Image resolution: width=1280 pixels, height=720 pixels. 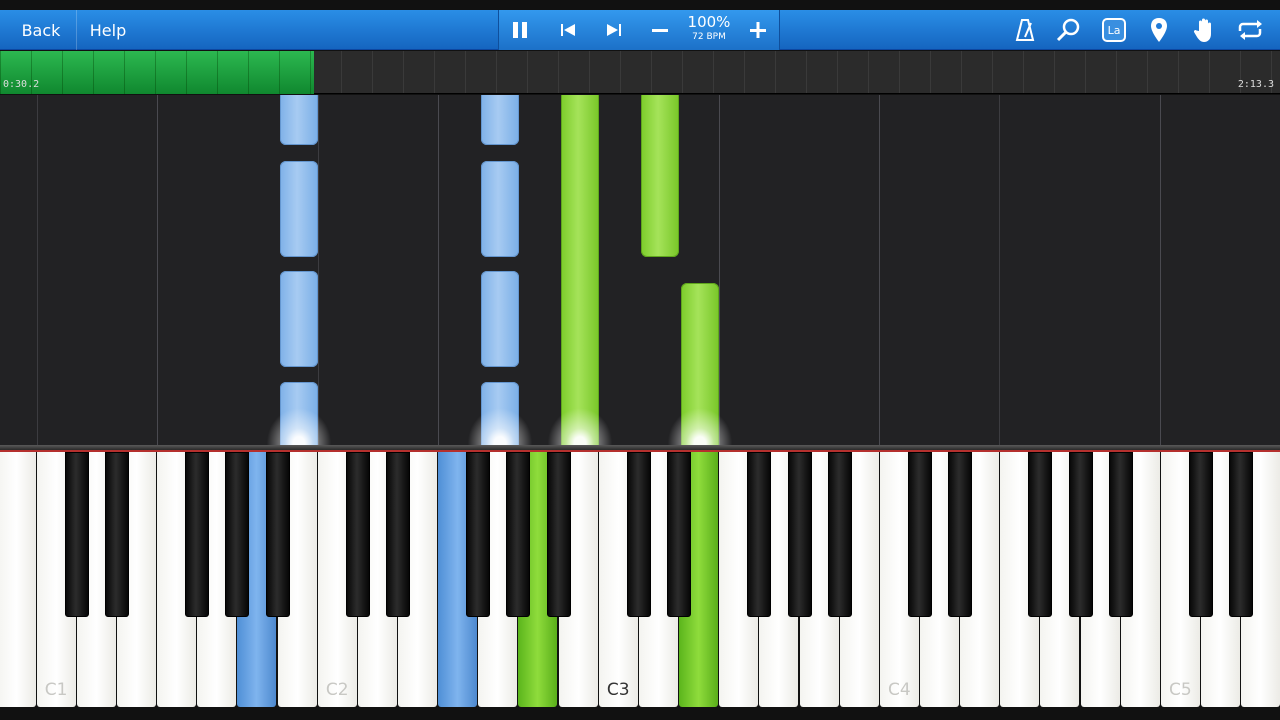 I want to click on zoom-in-button, so click(x=758, y=30).